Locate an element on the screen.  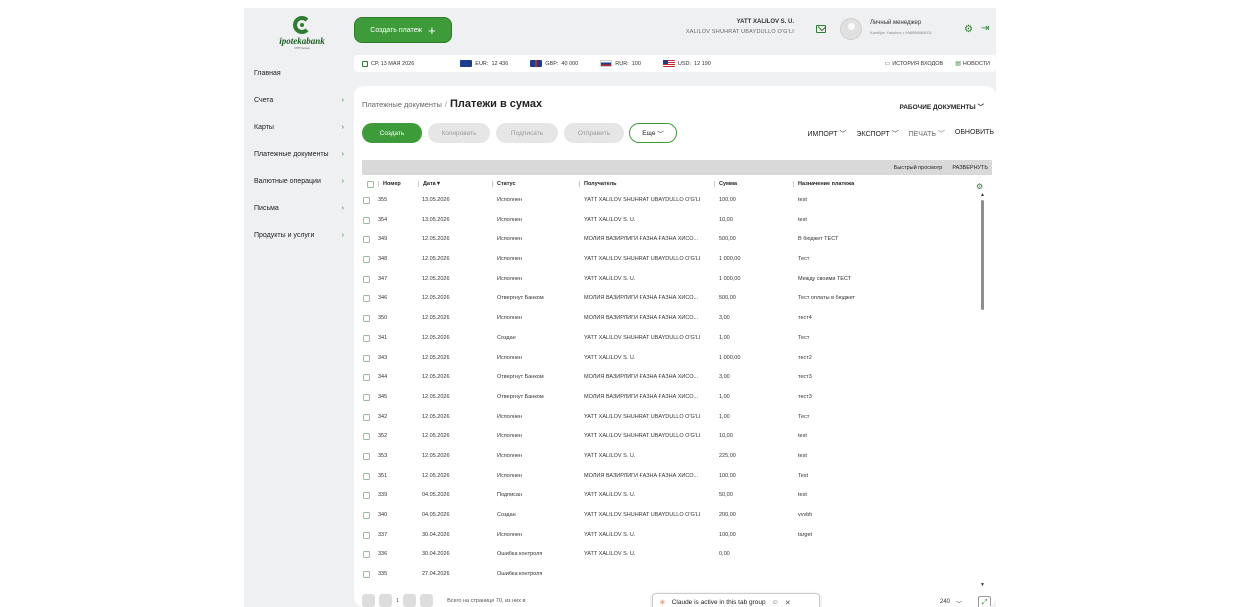
sidebar-item-home: Главная is located at coordinates (300, 73).